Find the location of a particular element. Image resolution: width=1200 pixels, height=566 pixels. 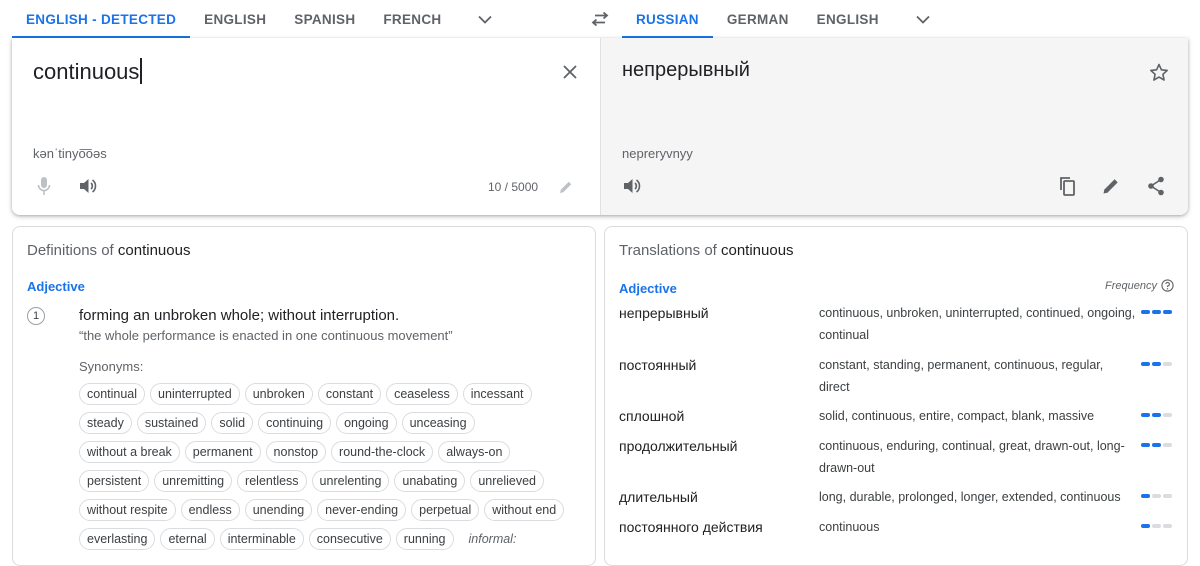

synonym-chip: running is located at coordinates (424, 539).